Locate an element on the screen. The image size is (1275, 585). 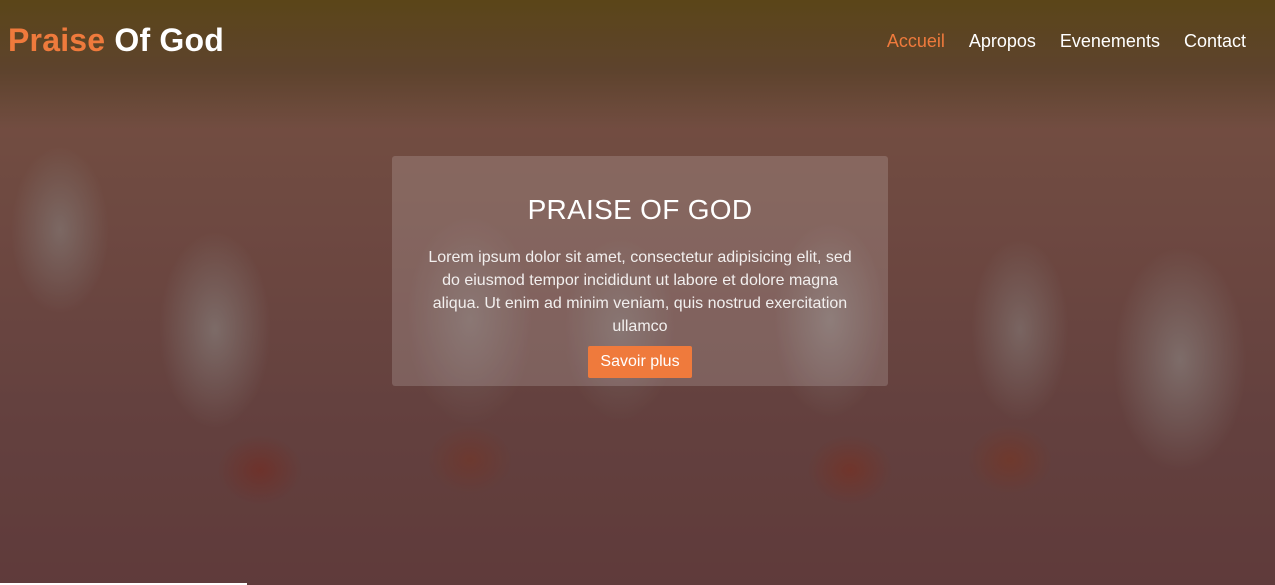
nav-link-contact: Contact is located at coordinates (1215, 41).